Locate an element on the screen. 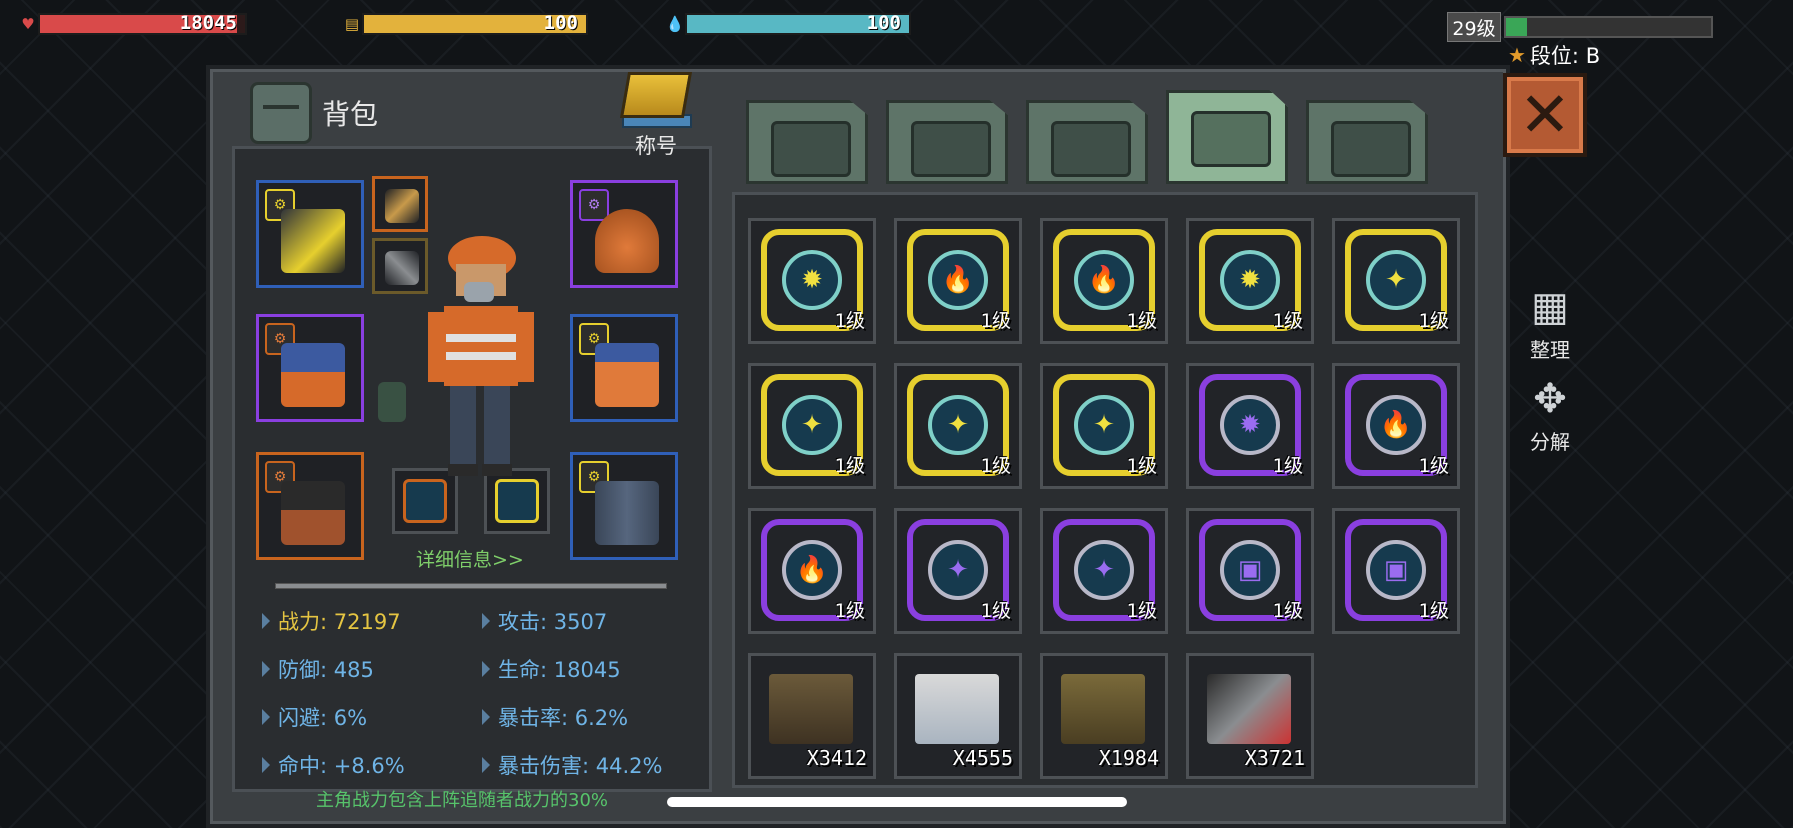 This screenshot has width=1793, height=828. water-value: 100 is located at coordinates (883, 23).